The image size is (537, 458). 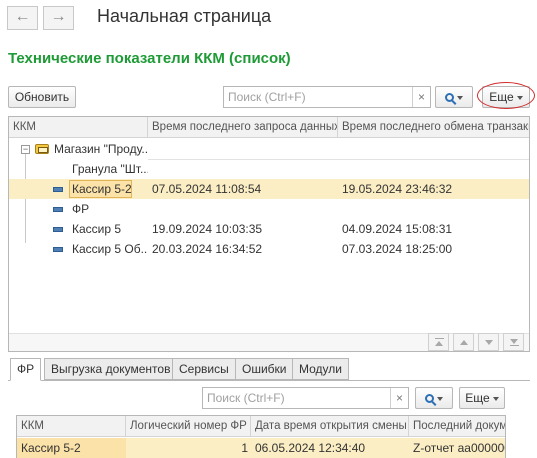 I want to click on highlight-ring, so click(x=506, y=95).